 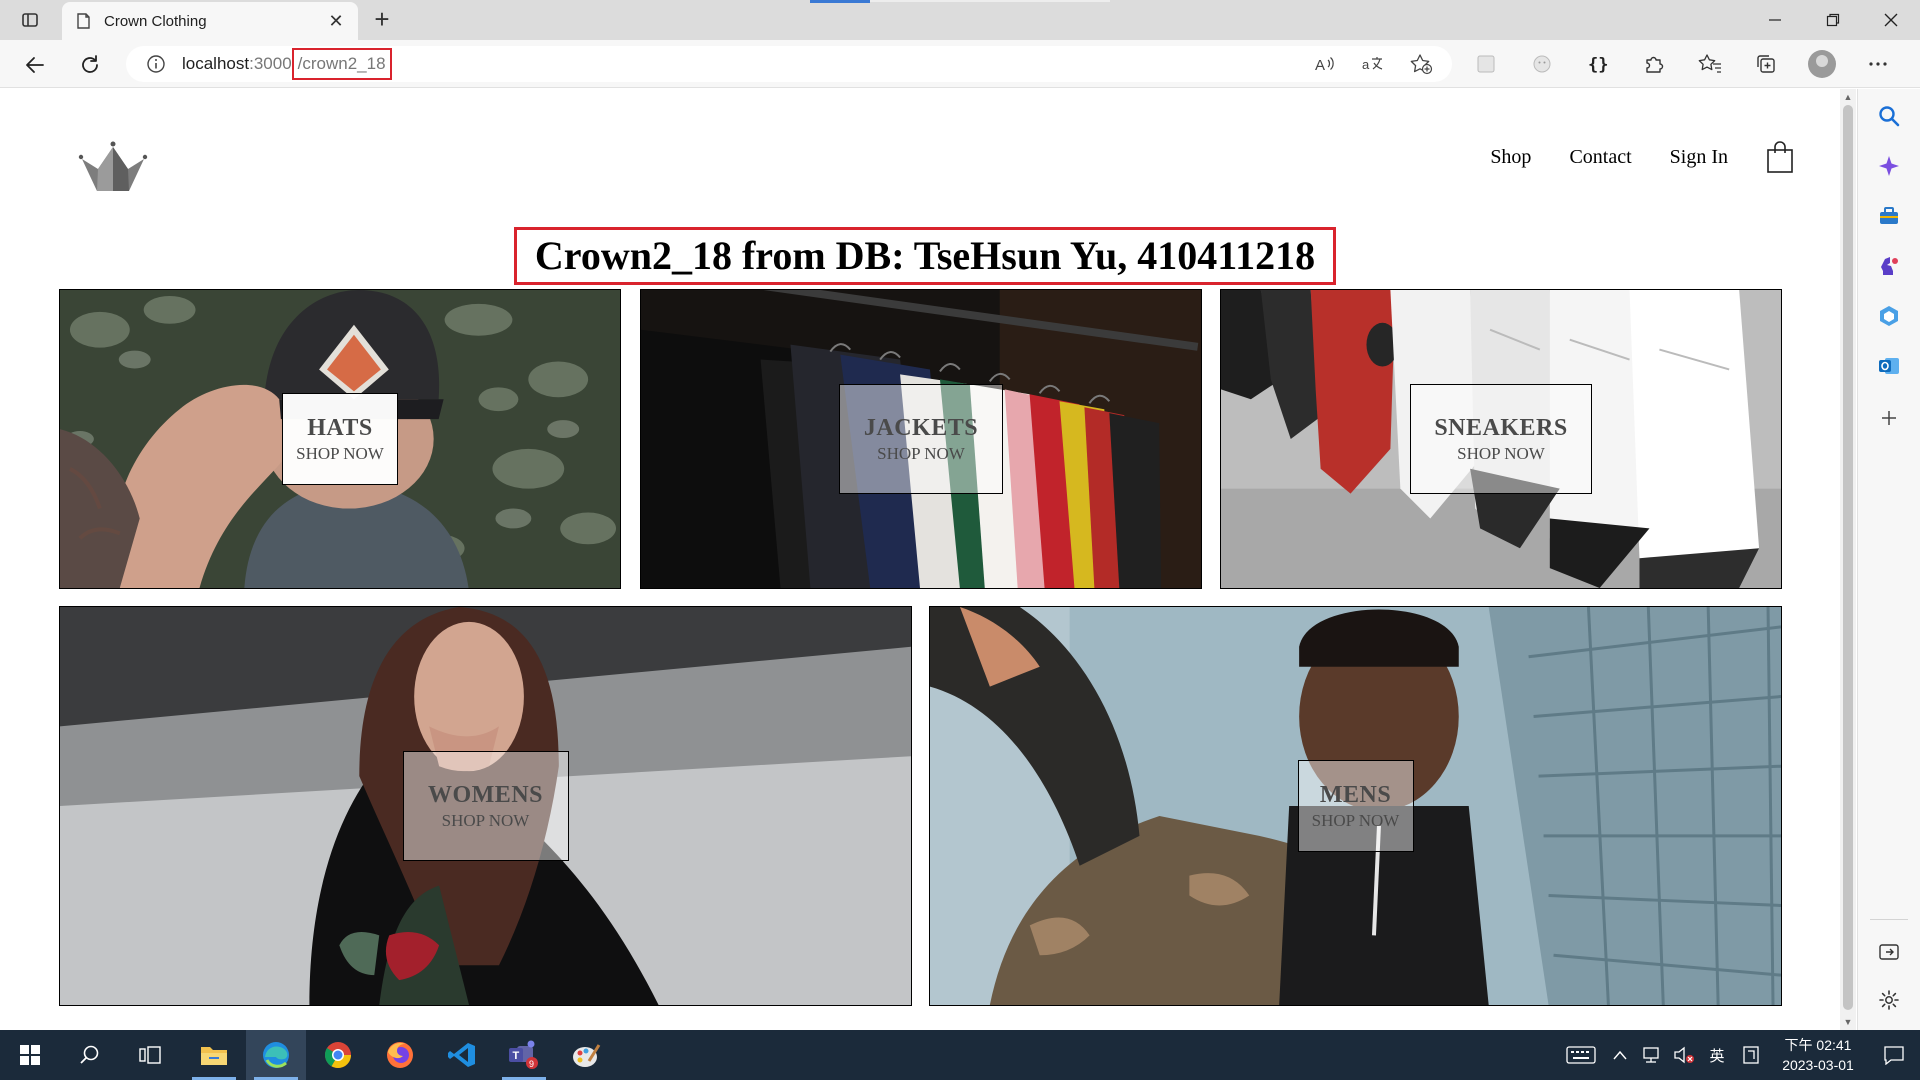 What do you see at coordinates (113, 169) in the screenshot?
I see `crown-logo-icon` at bounding box center [113, 169].